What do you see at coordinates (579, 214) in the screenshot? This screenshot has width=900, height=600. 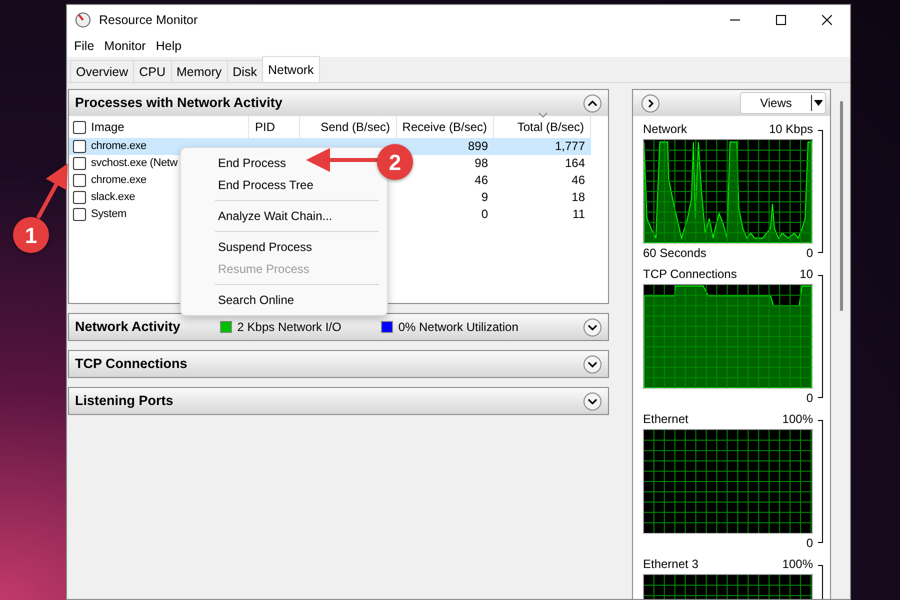 I see `table-cell-text: 11` at bounding box center [579, 214].